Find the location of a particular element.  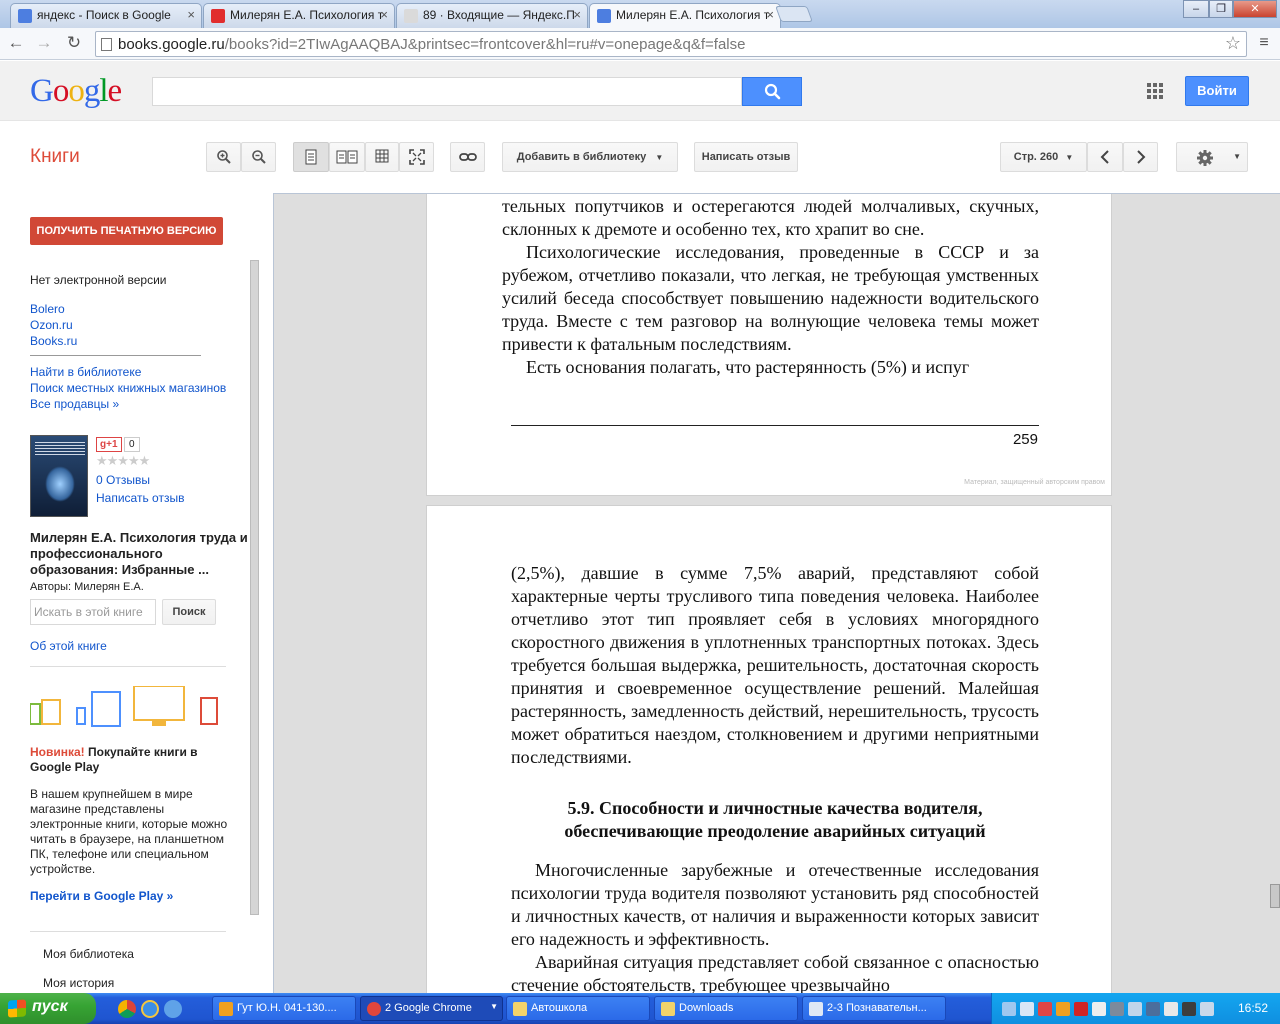

taskbar-item-3: Downloads is located at coordinates (726, 1008).